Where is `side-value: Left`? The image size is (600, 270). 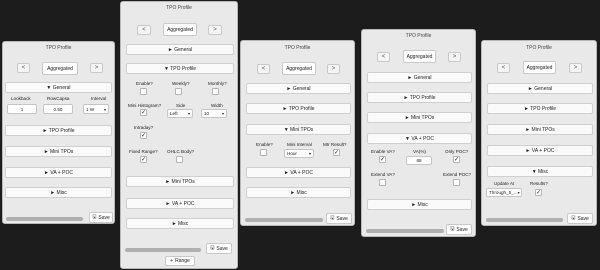
side-value: Left is located at coordinates (174, 113).